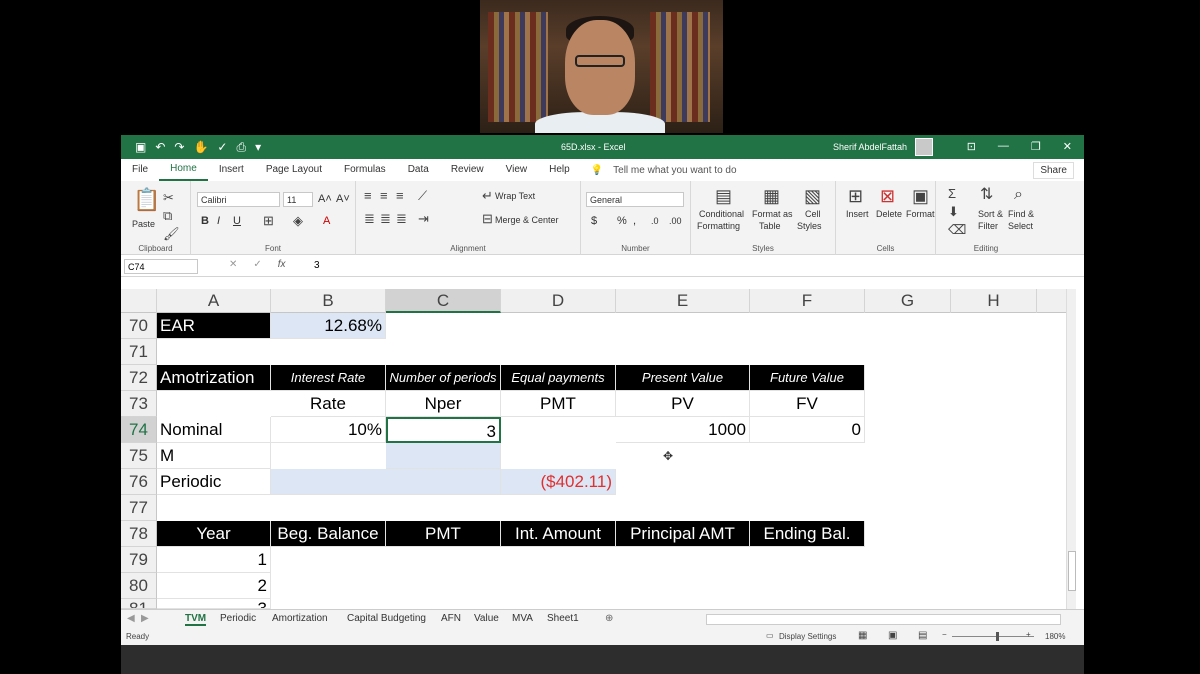  I want to click on vertical-scrollbar, so click(1071, 449).